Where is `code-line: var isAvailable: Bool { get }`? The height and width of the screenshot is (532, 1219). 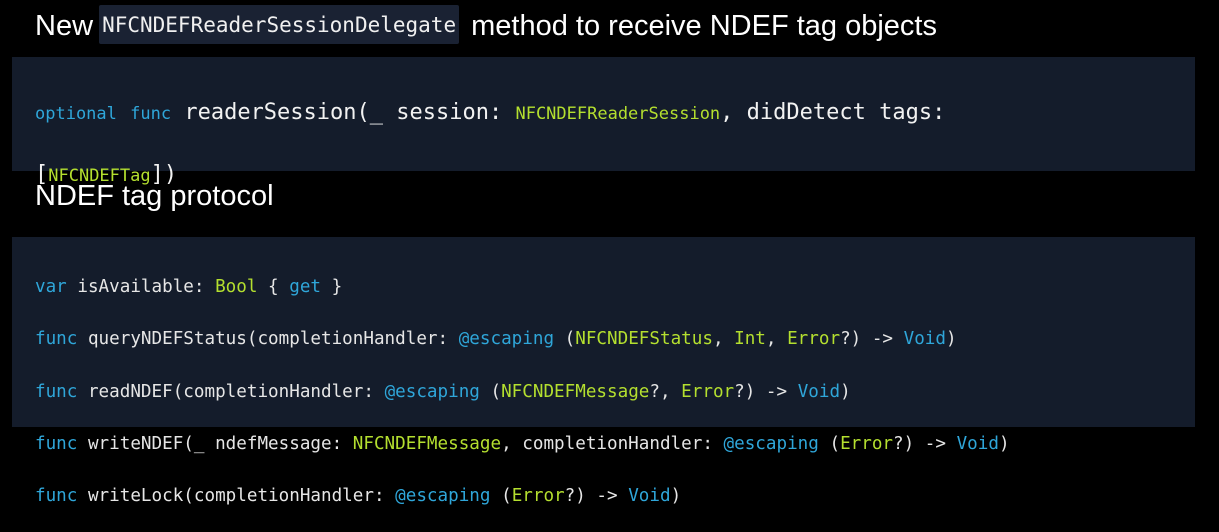
code-line: var isAvailable: Bool { get } is located at coordinates (615, 287).